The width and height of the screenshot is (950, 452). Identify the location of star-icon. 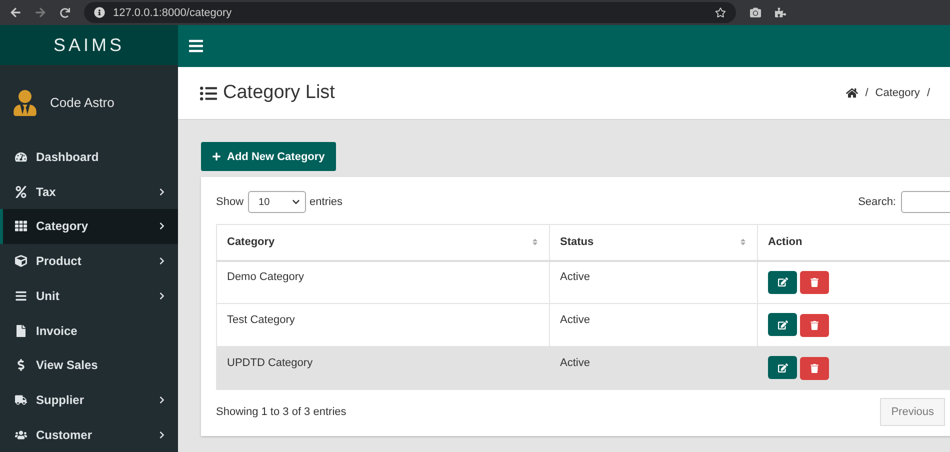
(720, 12).